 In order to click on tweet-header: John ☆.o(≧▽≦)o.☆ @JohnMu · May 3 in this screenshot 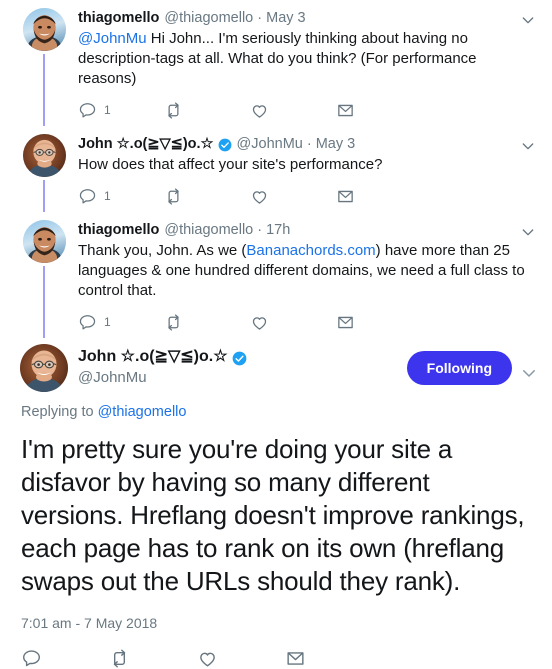, I will do `click(306, 144)`.